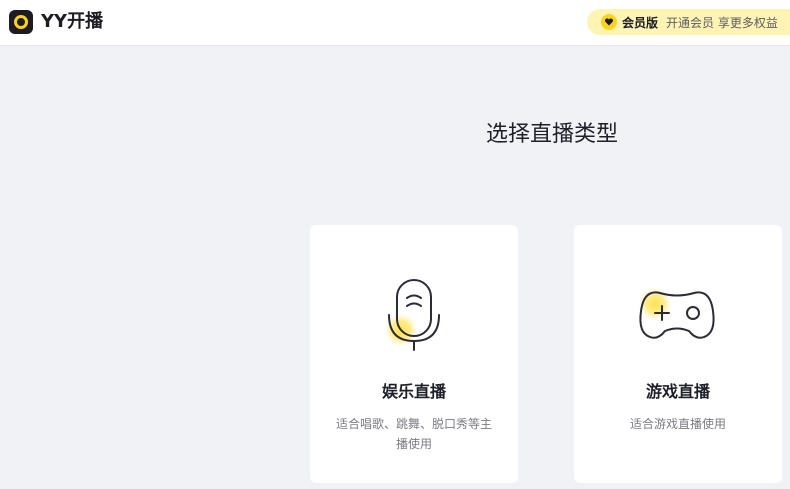 Image resolution: width=790 pixels, height=489 pixels. I want to click on gamepad-icon, so click(676, 313).